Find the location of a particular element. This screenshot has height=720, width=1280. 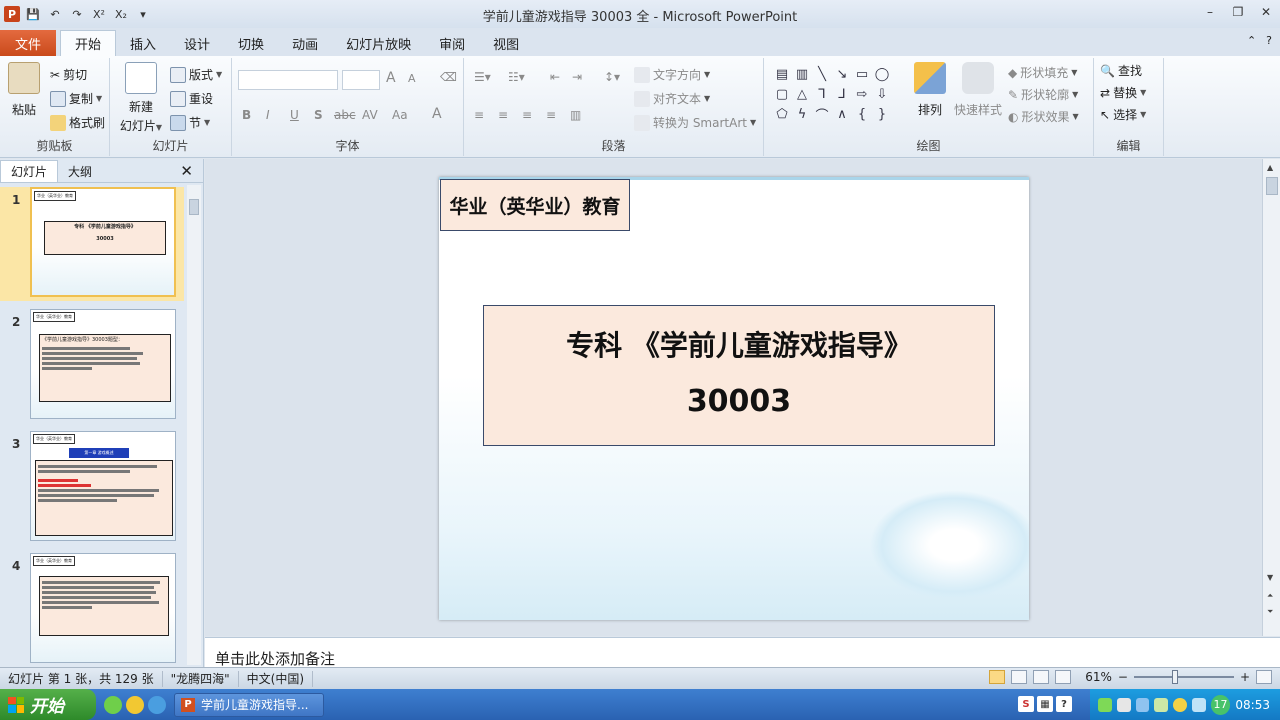

tab-transitions: 切换 is located at coordinates (251, 43).